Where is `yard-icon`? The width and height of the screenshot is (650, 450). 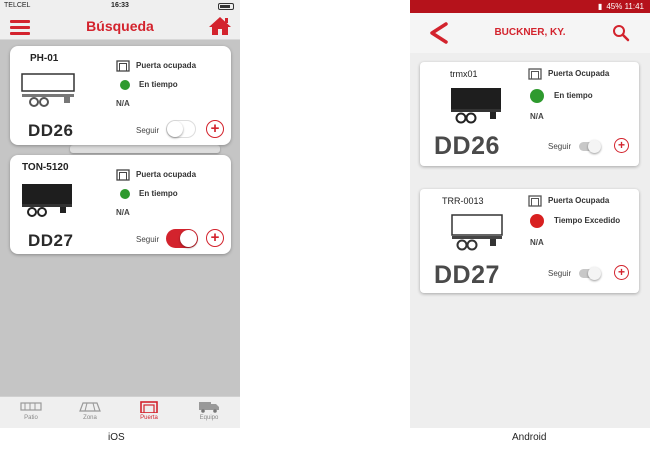
yard-icon is located at coordinates (31, 406).